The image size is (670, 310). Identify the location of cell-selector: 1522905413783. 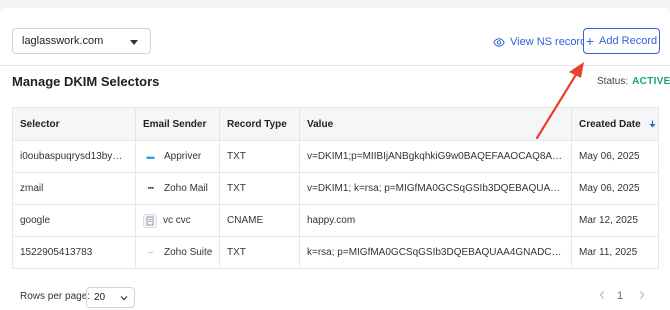
(74, 252).